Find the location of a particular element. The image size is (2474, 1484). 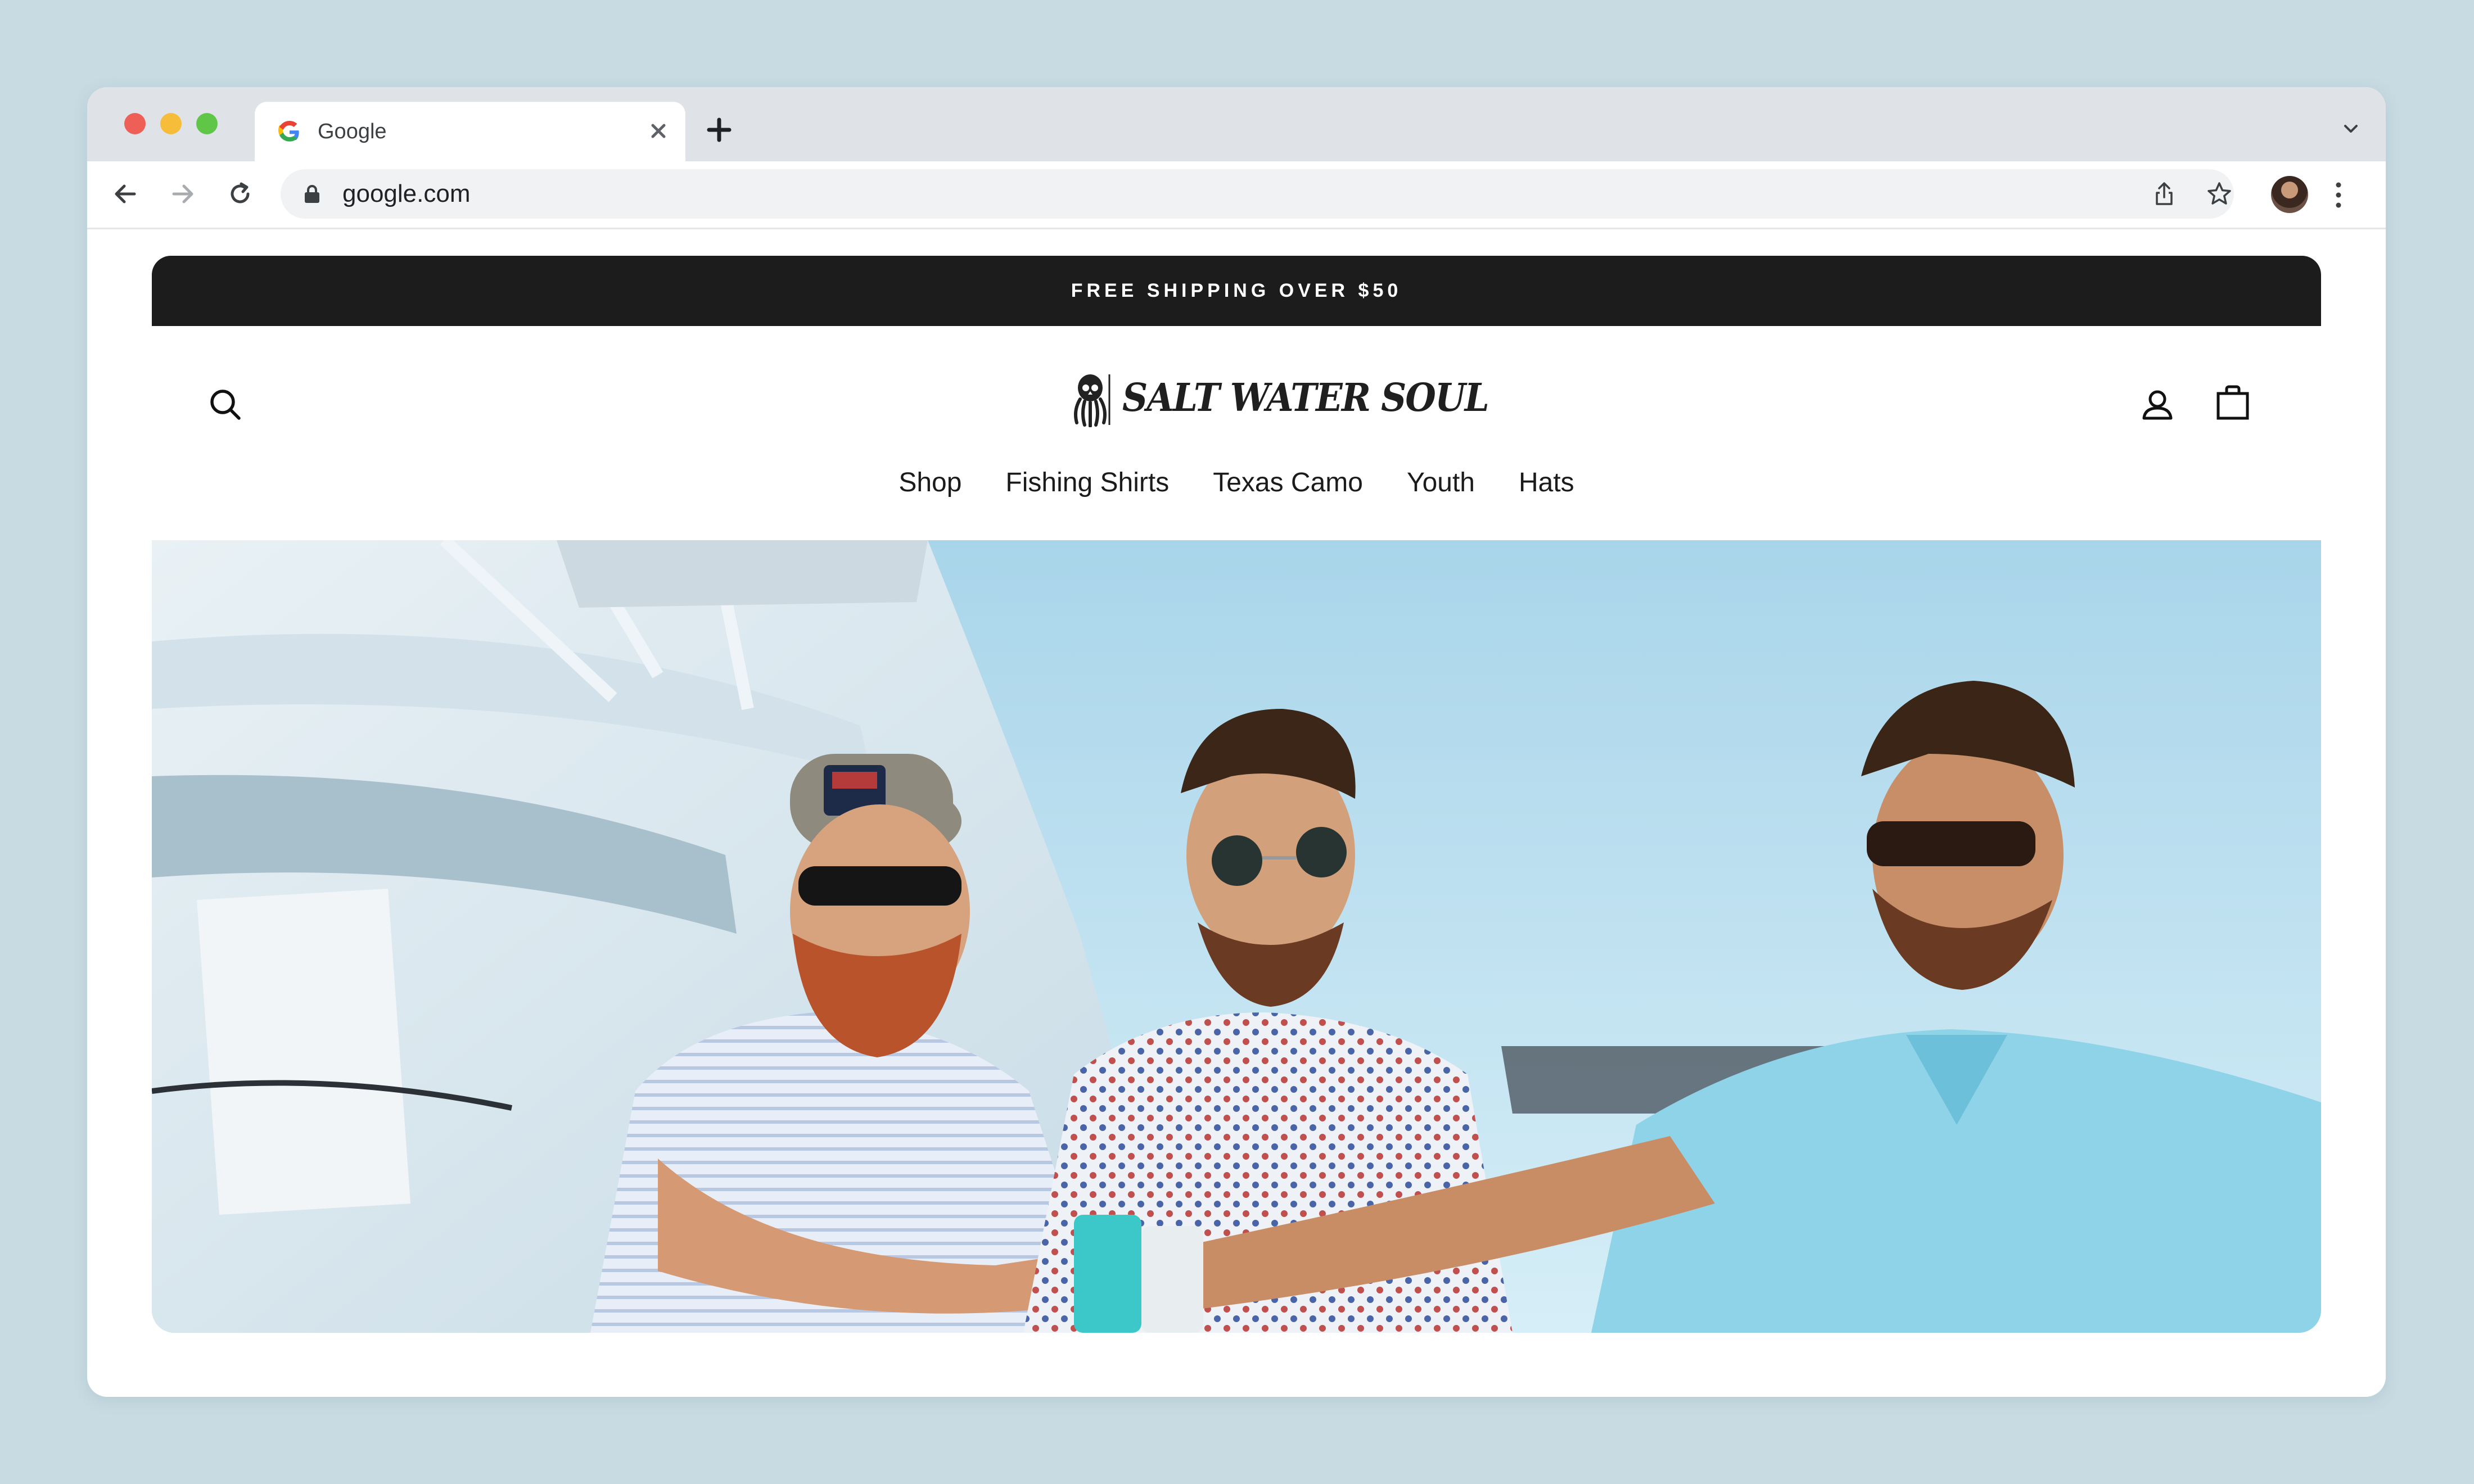

announcement-bar: FREE SHIPPING OVER $50 is located at coordinates (1236, 291).